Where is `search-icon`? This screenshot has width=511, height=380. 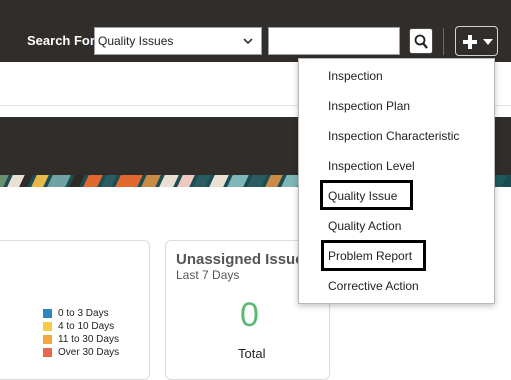
search-icon is located at coordinates (421, 41).